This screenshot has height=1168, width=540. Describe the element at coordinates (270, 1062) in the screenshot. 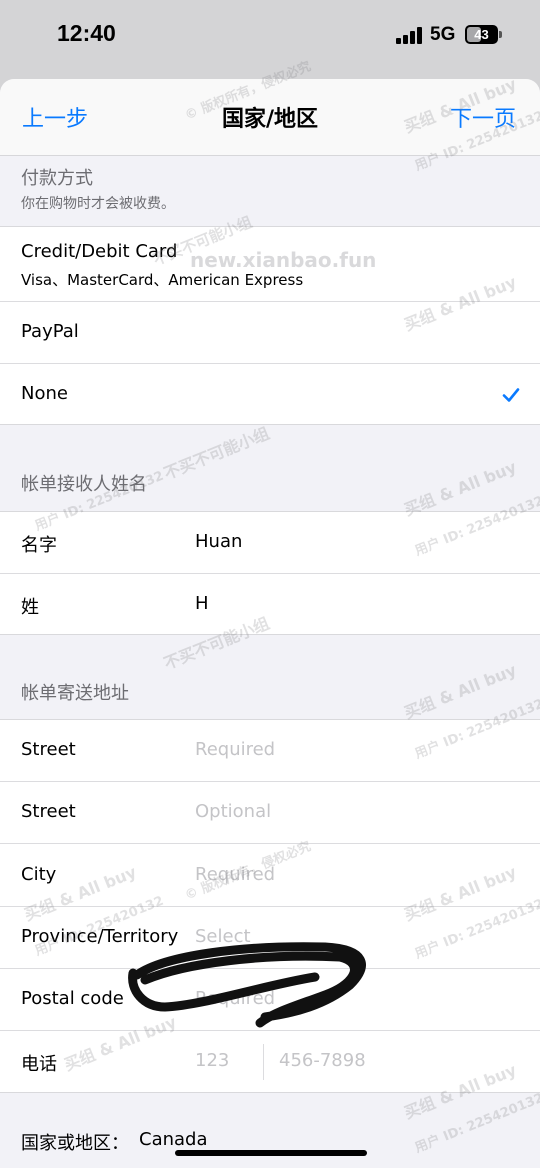

I see `phone-row: 电话 123 456-7898` at that location.